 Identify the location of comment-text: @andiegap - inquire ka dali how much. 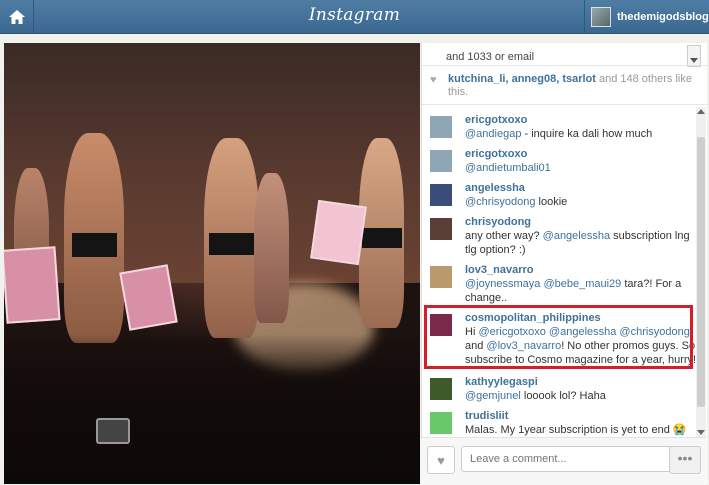
(581, 134).